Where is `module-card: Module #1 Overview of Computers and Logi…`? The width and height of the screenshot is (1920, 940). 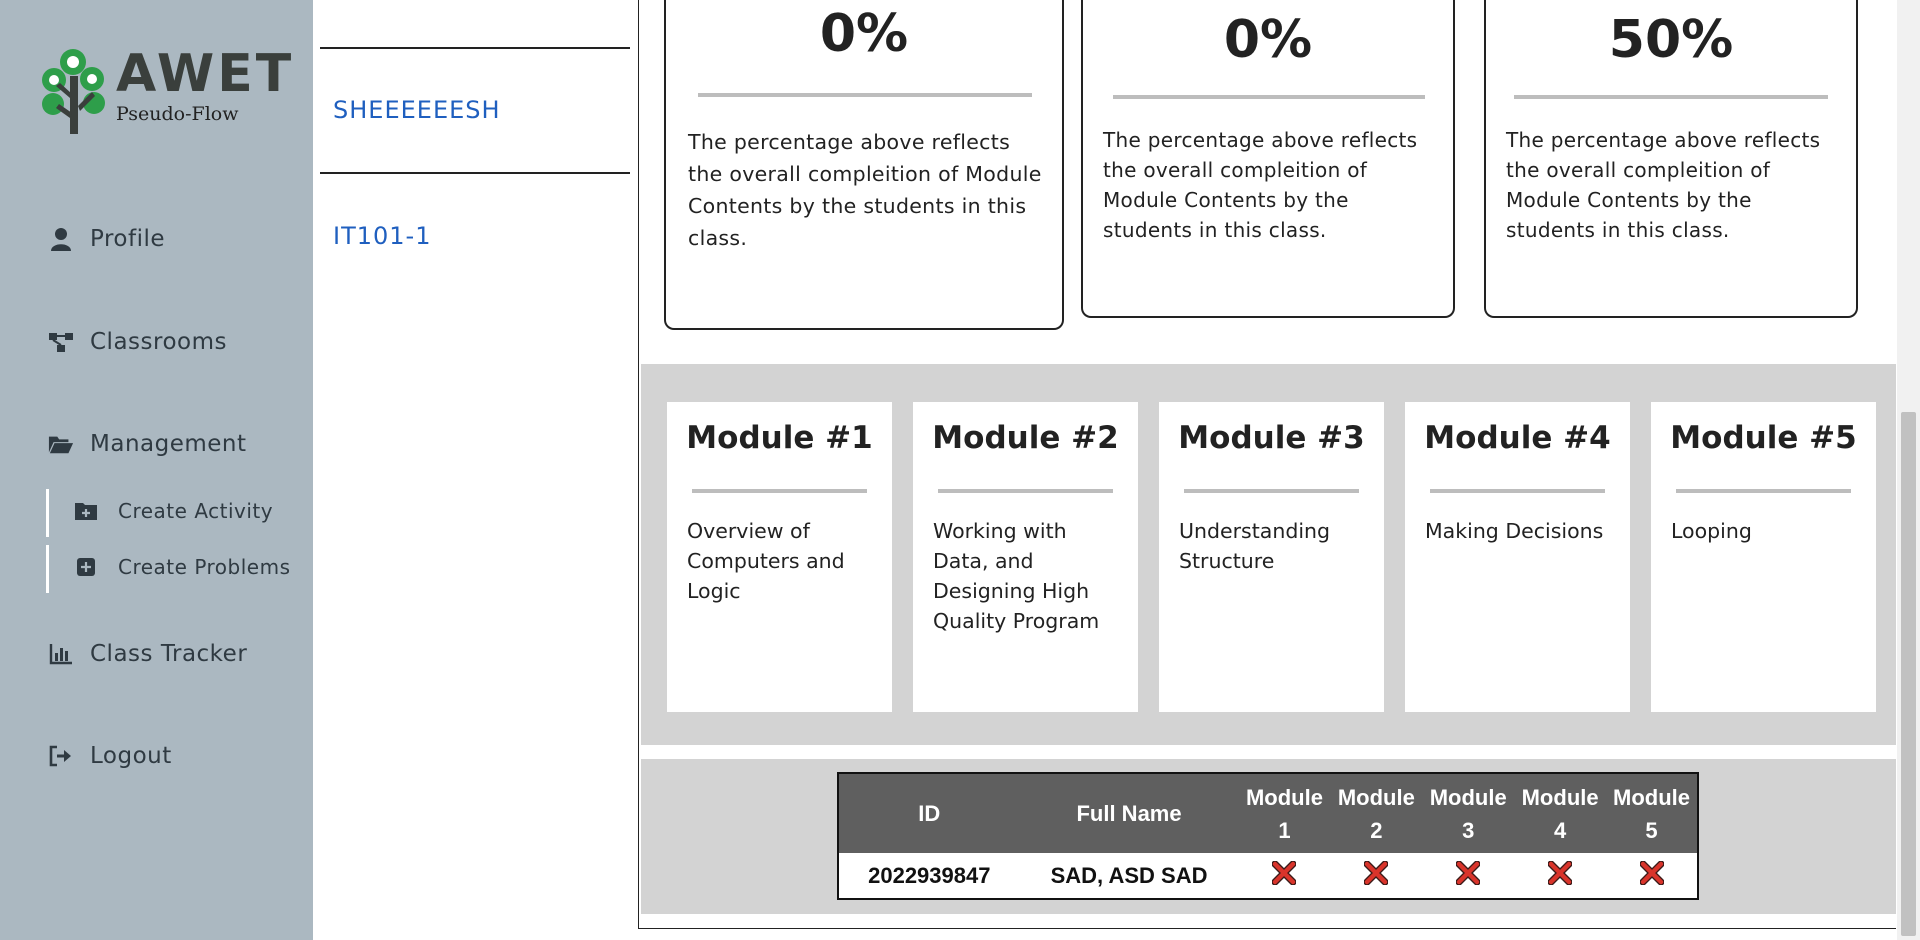
module-card: Module #1 Overview of Computers and Logi… is located at coordinates (779, 557).